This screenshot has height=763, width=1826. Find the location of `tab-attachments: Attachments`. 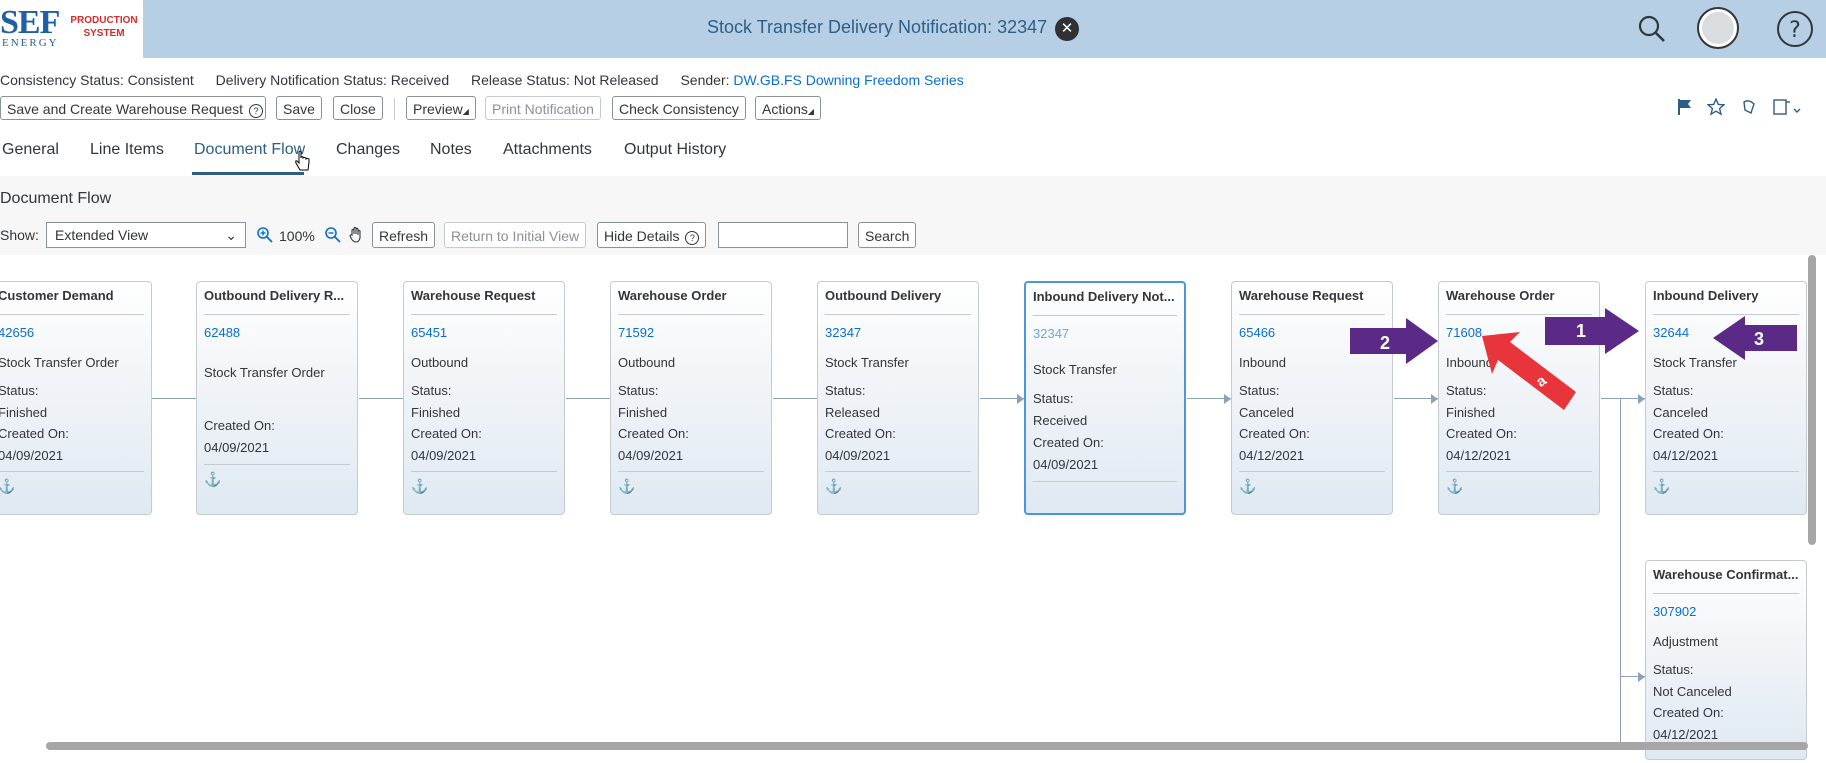

tab-attachments: Attachments is located at coordinates (547, 150).